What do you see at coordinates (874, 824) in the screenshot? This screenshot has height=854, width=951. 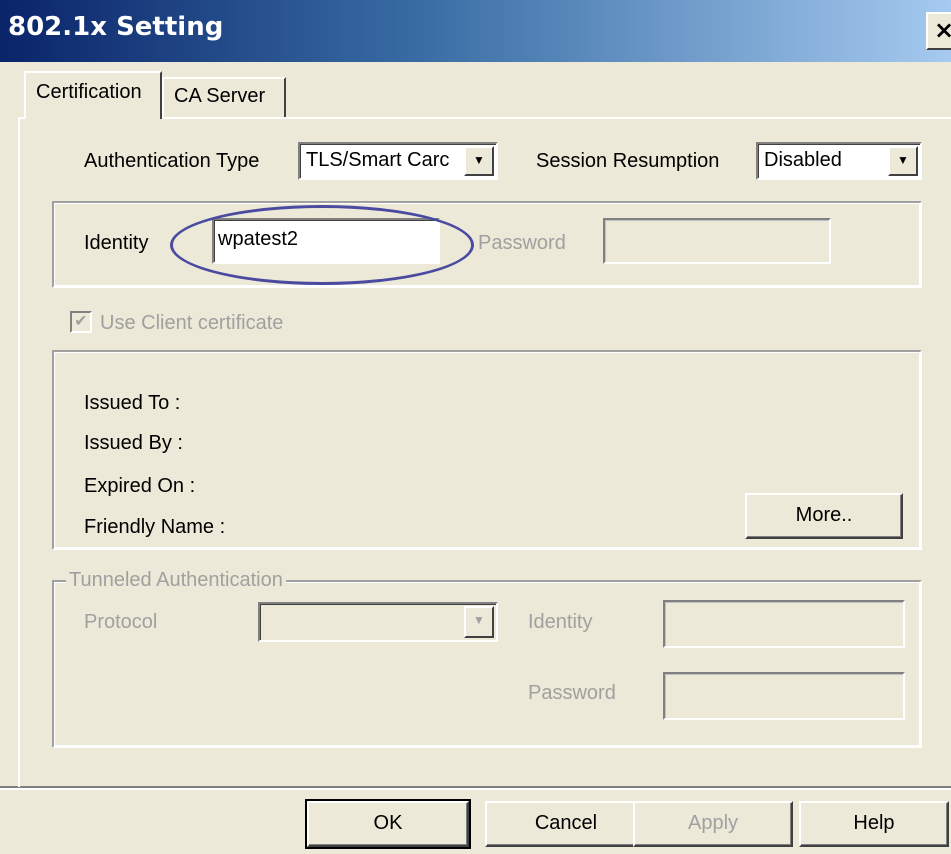 I see `help-button: Help` at bounding box center [874, 824].